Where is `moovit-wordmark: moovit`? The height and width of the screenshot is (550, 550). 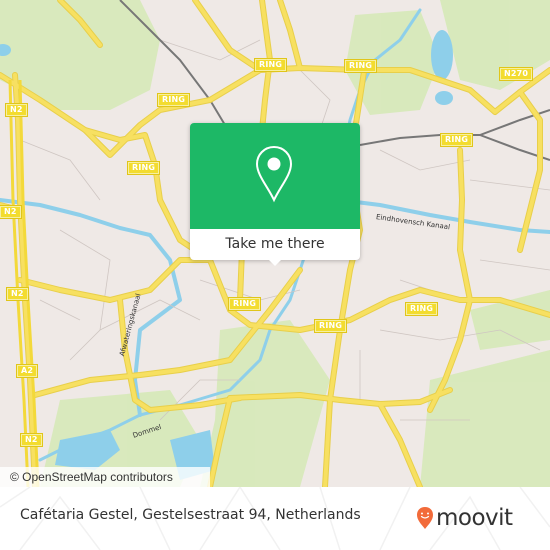 moovit-wordmark: moovit is located at coordinates (474, 518).